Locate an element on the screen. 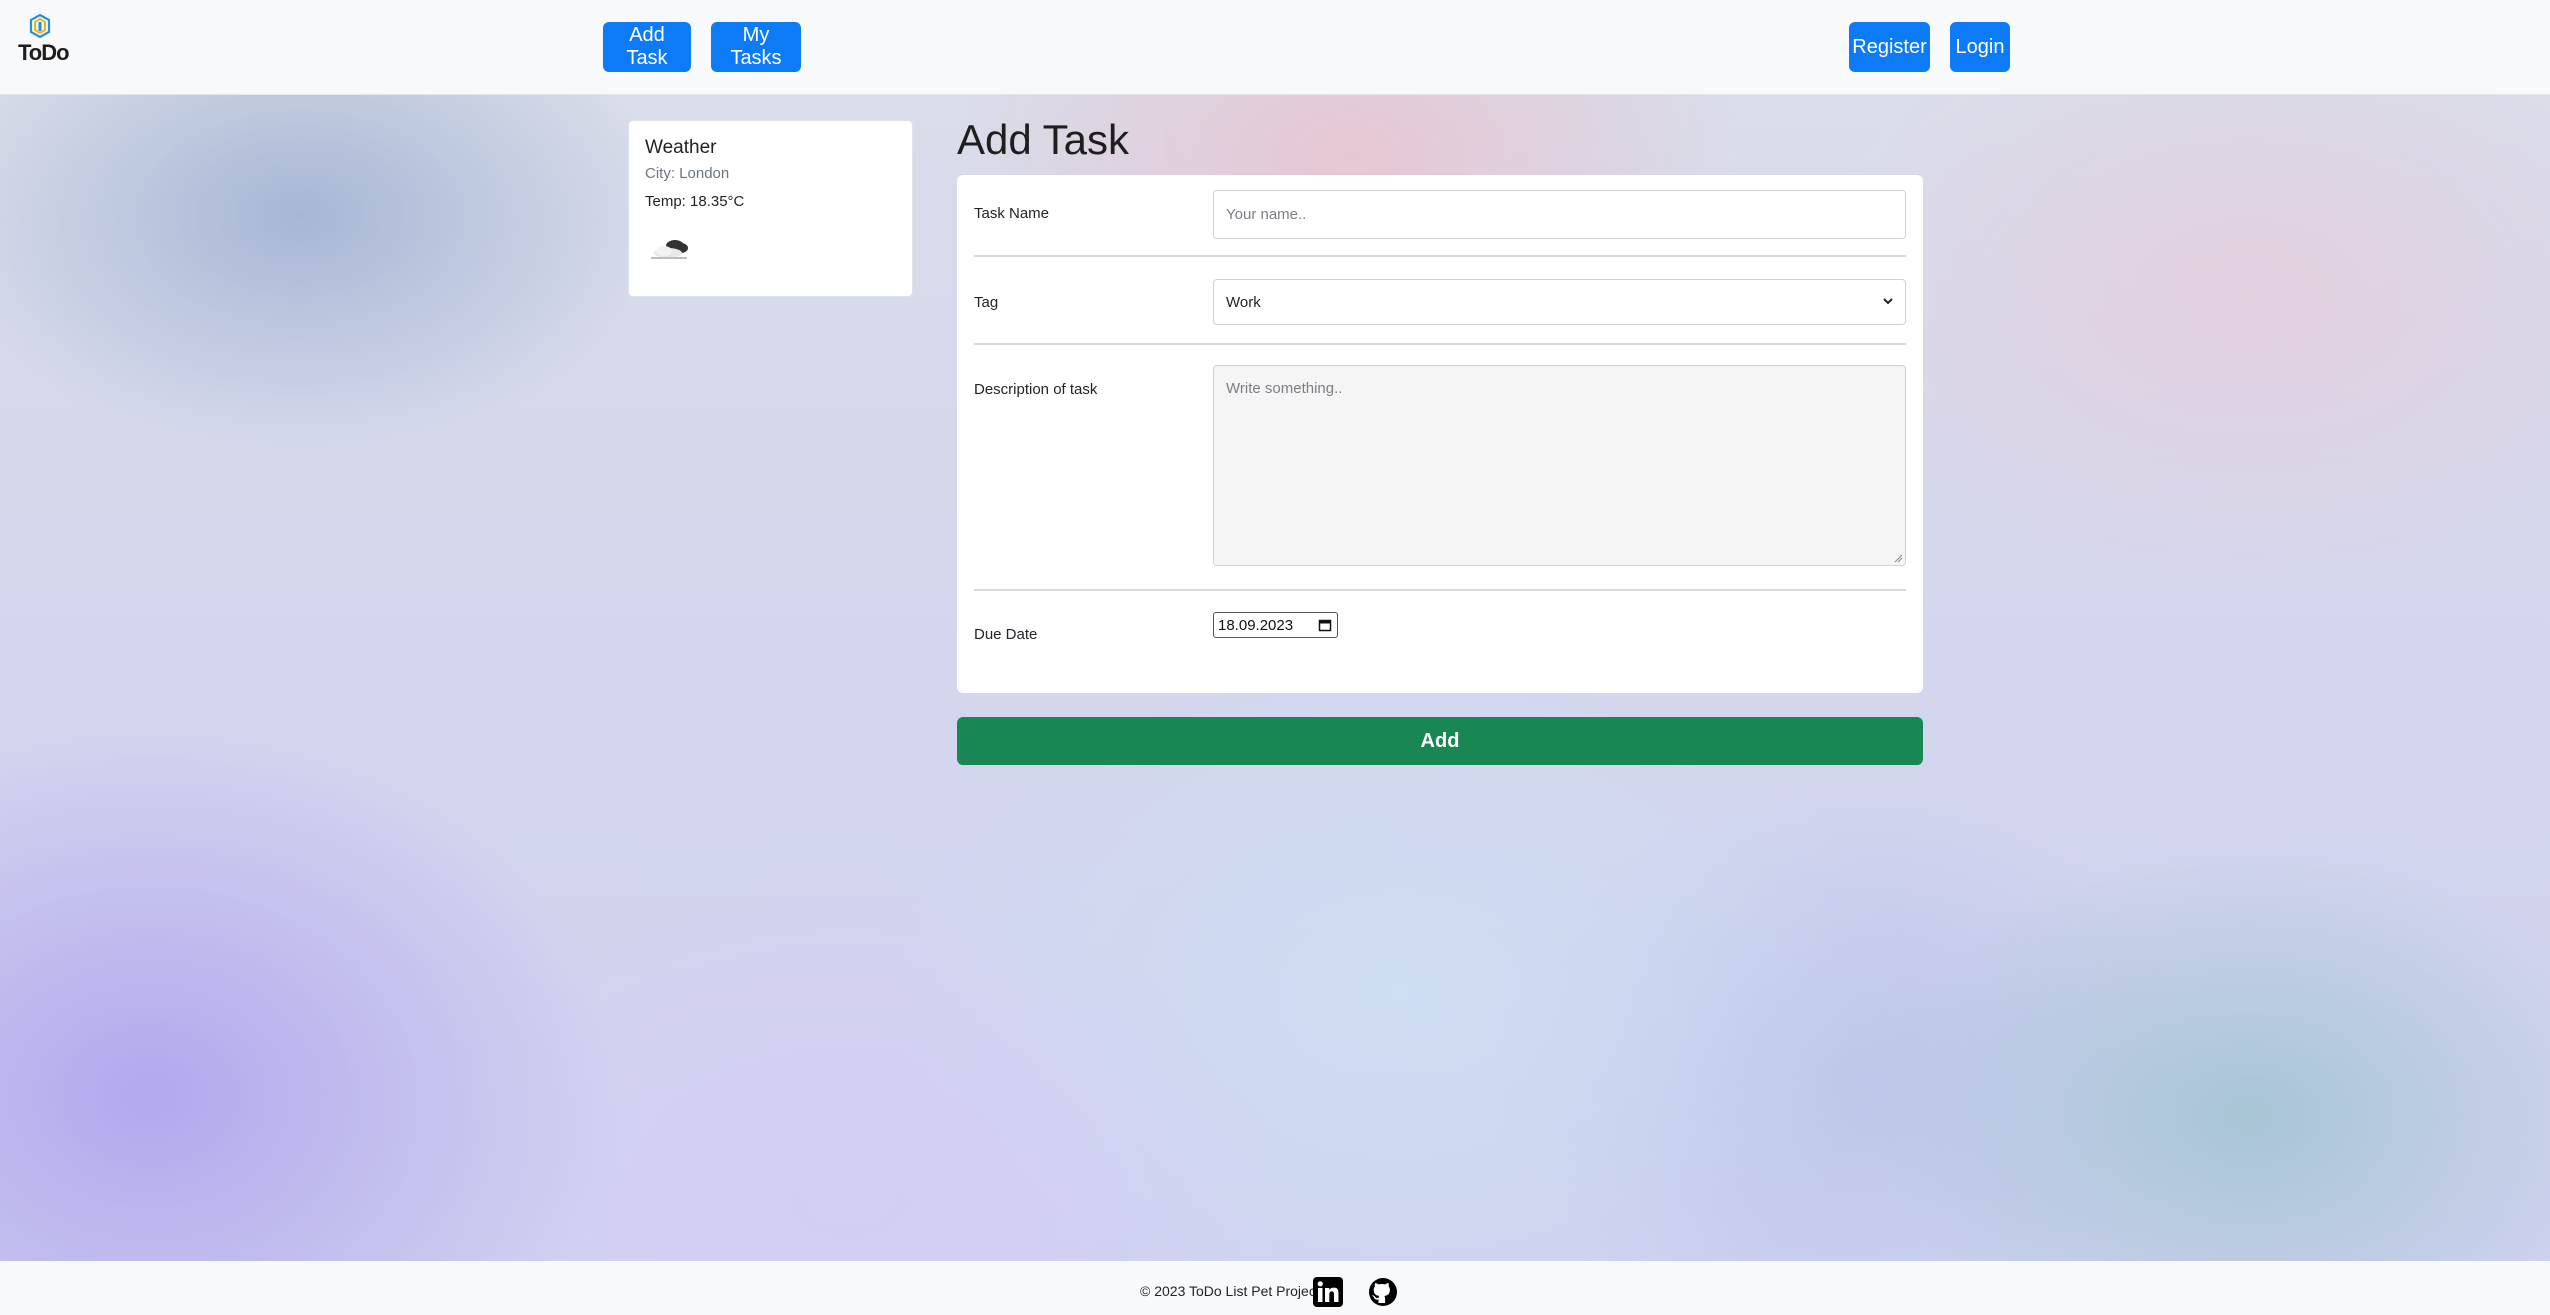 This screenshot has width=2550, height=1315. logo: ToDo is located at coordinates (44, 40).